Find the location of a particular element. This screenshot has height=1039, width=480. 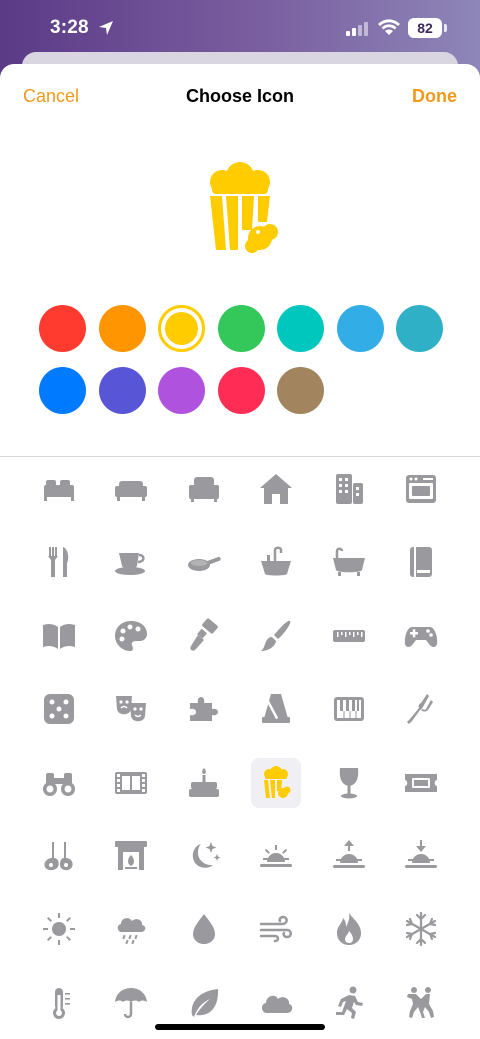

figure-run-icon is located at coordinates (349, 1003).